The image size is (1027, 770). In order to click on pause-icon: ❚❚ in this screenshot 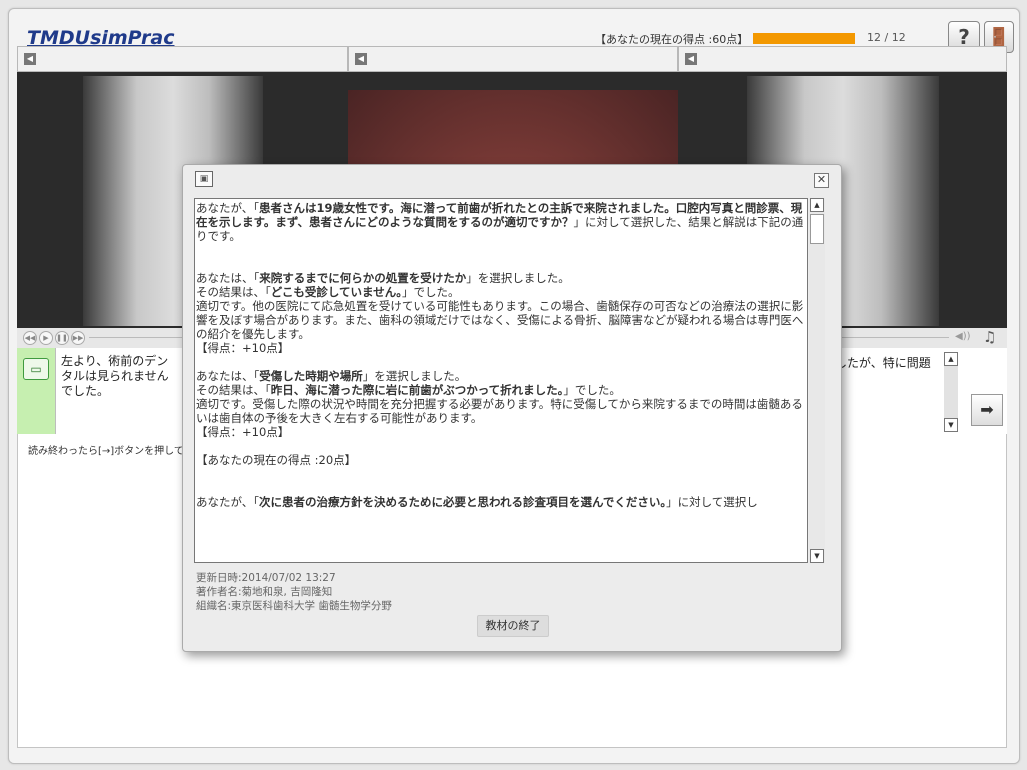, I will do `click(62, 338)`.